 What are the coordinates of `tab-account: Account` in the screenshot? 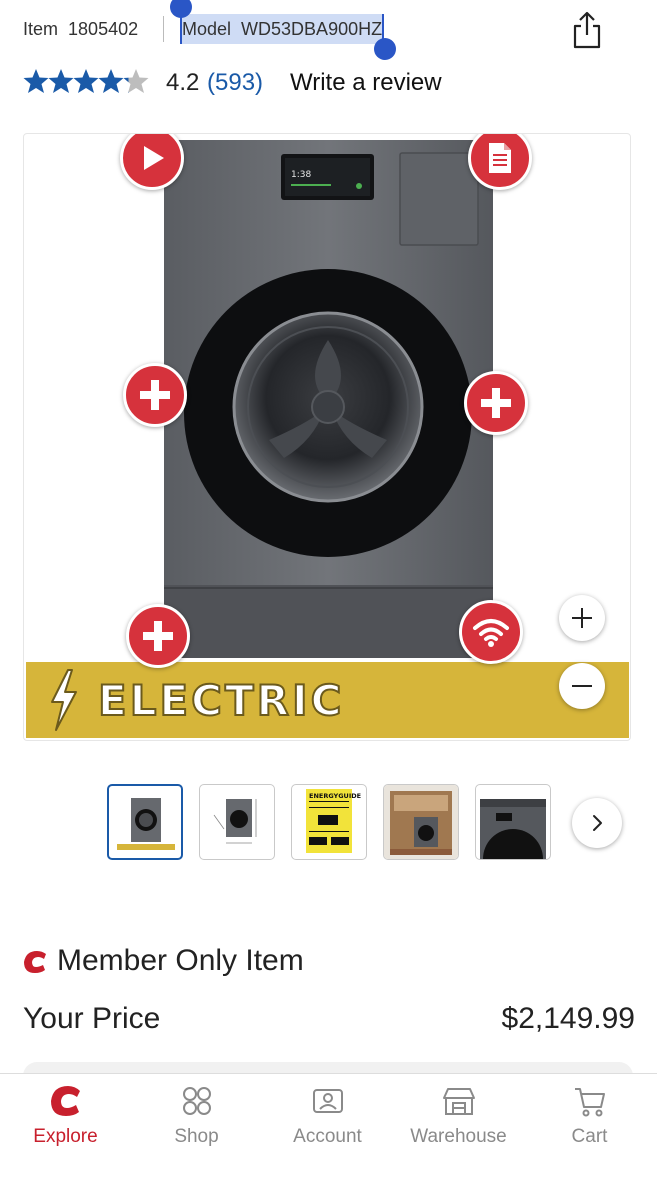 It's located at (327, 1124).